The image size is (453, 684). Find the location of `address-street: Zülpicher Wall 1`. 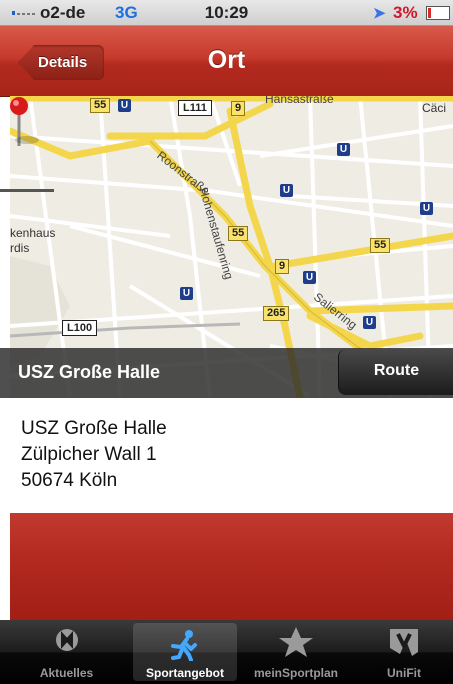

address-street: Zülpicher Wall 1 is located at coordinates (89, 454).